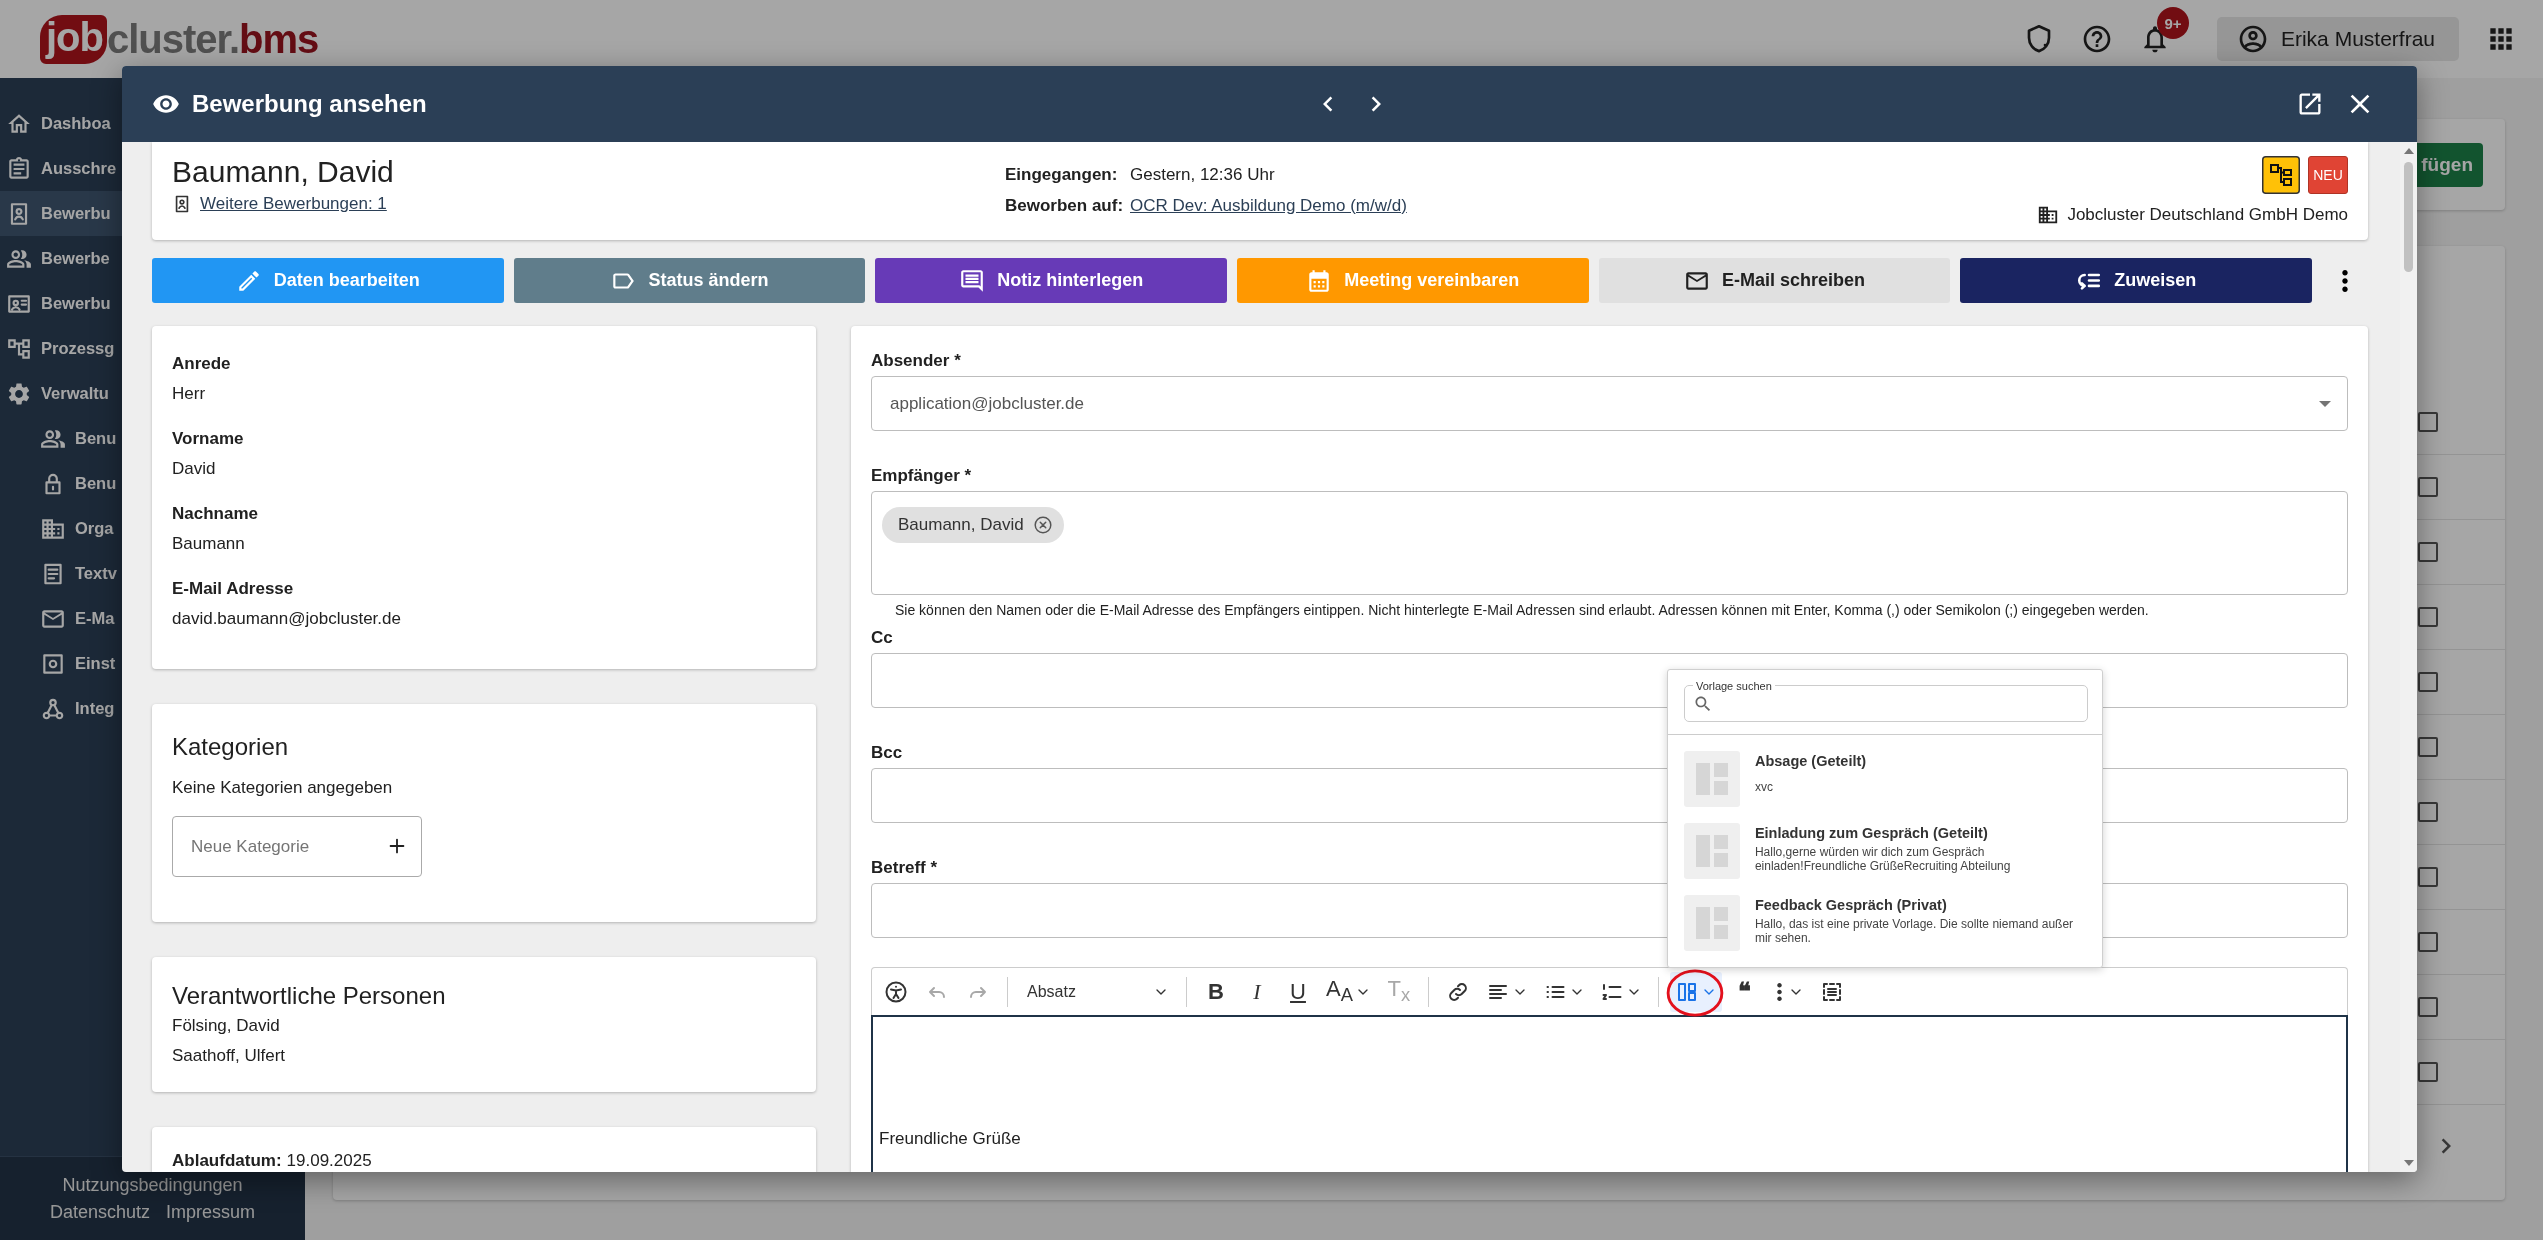  What do you see at coordinates (1522, 610) in the screenshot?
I see `helper-text: Sie können den Namen oder die E-Mail Adresse des Empfängers eintippen. Nicht hinterlegte E-Mail Adressen sind erlaubt. Adressen können mit Enter, Komma (,) oder Semikolon (;) eingegeben werden.` at bounding box center [1522, 610].